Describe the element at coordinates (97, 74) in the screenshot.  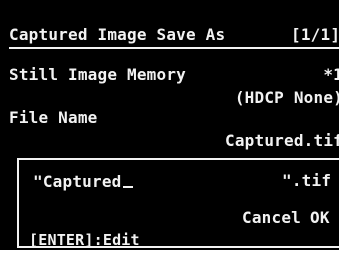
I see `still-image-memory-label: Still Image Memory` at that location.